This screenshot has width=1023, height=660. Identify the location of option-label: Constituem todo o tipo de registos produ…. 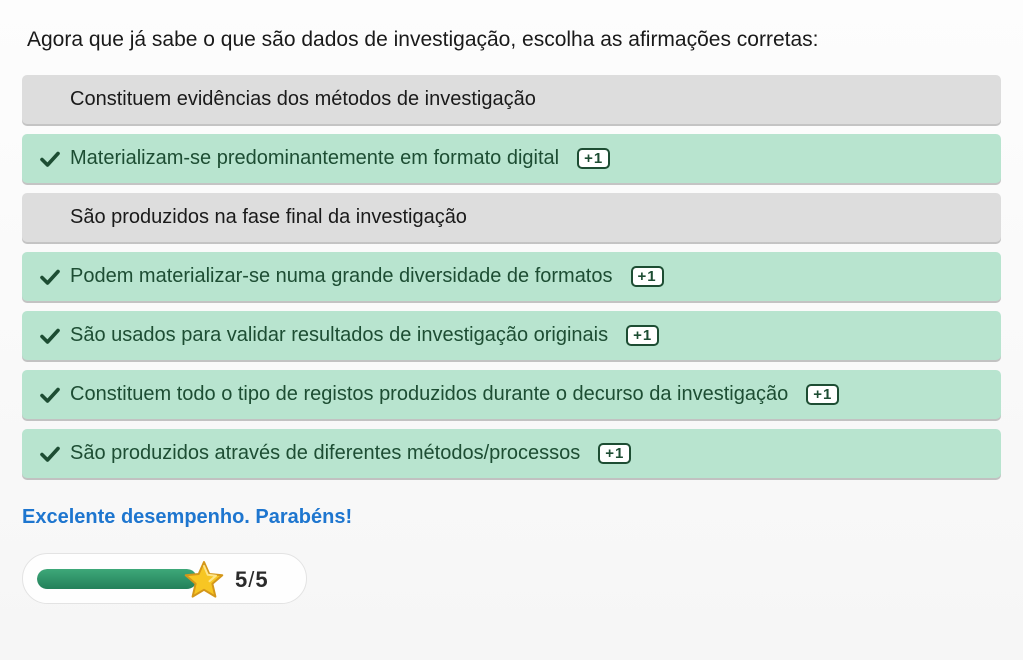
(429, 394).